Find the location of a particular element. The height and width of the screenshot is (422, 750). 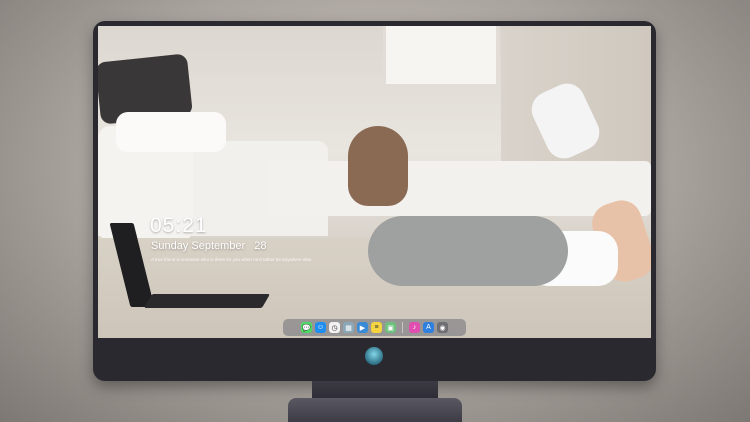

lockscreen-day: 28 is located at coordinates (260, 246).